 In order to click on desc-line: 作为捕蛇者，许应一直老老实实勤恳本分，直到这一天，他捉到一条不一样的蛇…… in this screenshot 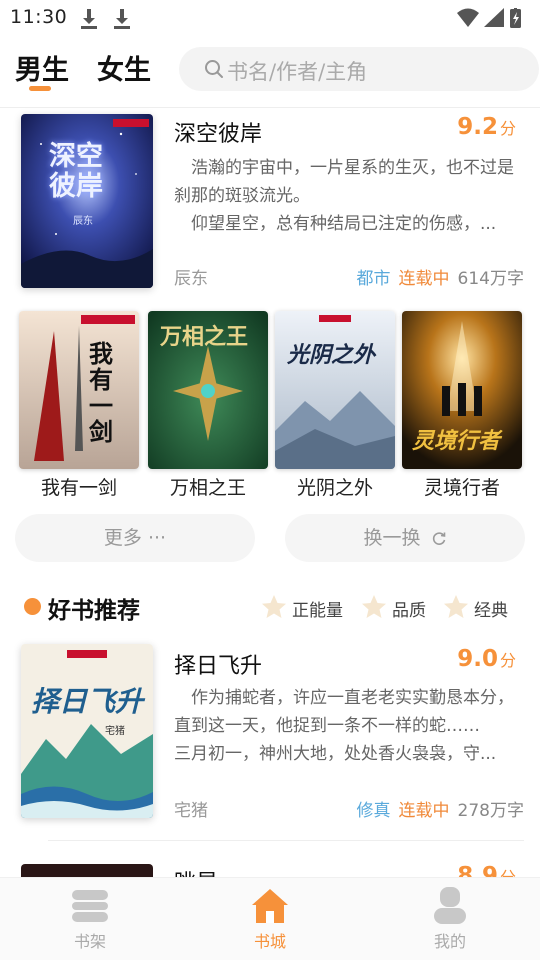, I will do `click(344, 712)`.